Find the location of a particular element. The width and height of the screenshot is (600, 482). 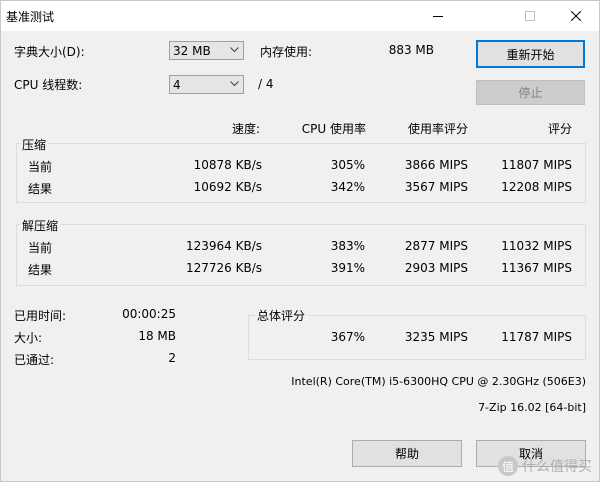

total-usage: 367% is located at coordinates (347, 337).